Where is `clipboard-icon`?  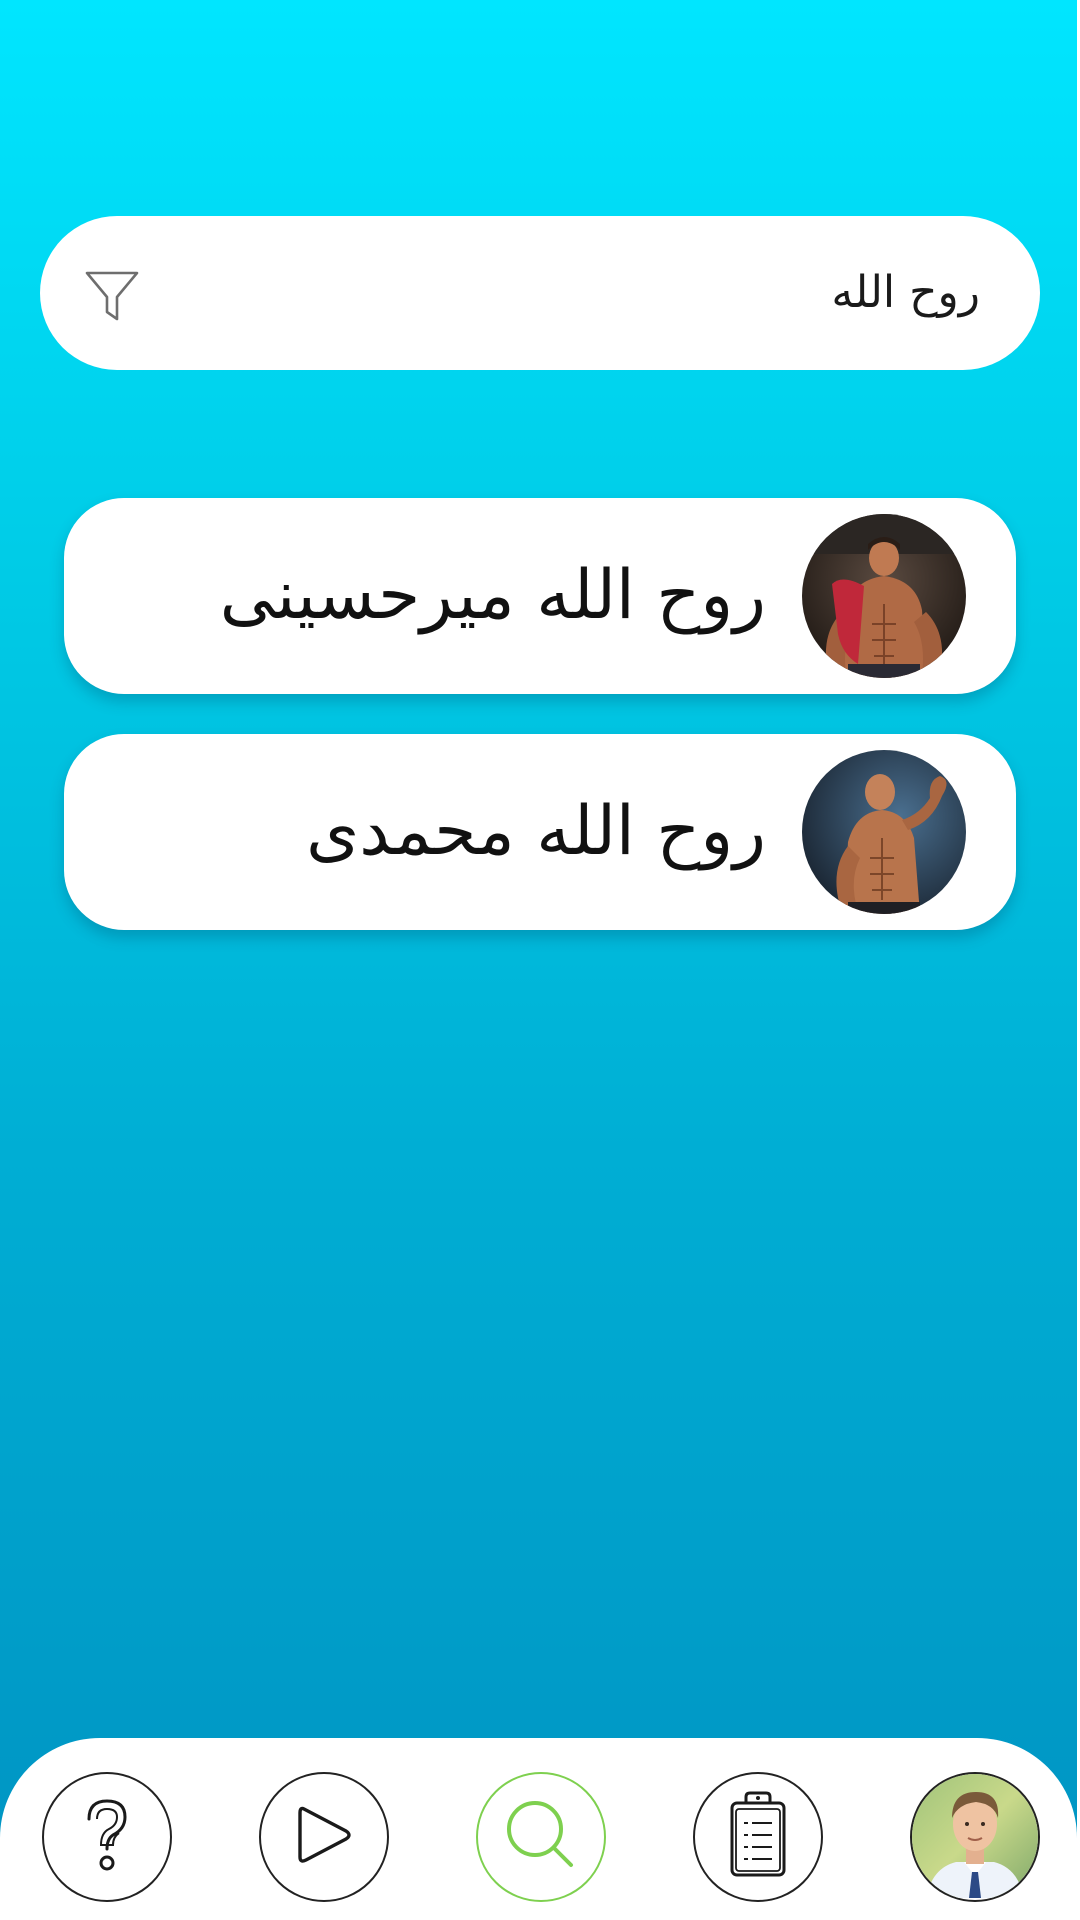 clipboard-icon is located at coordinates (758, 1837).